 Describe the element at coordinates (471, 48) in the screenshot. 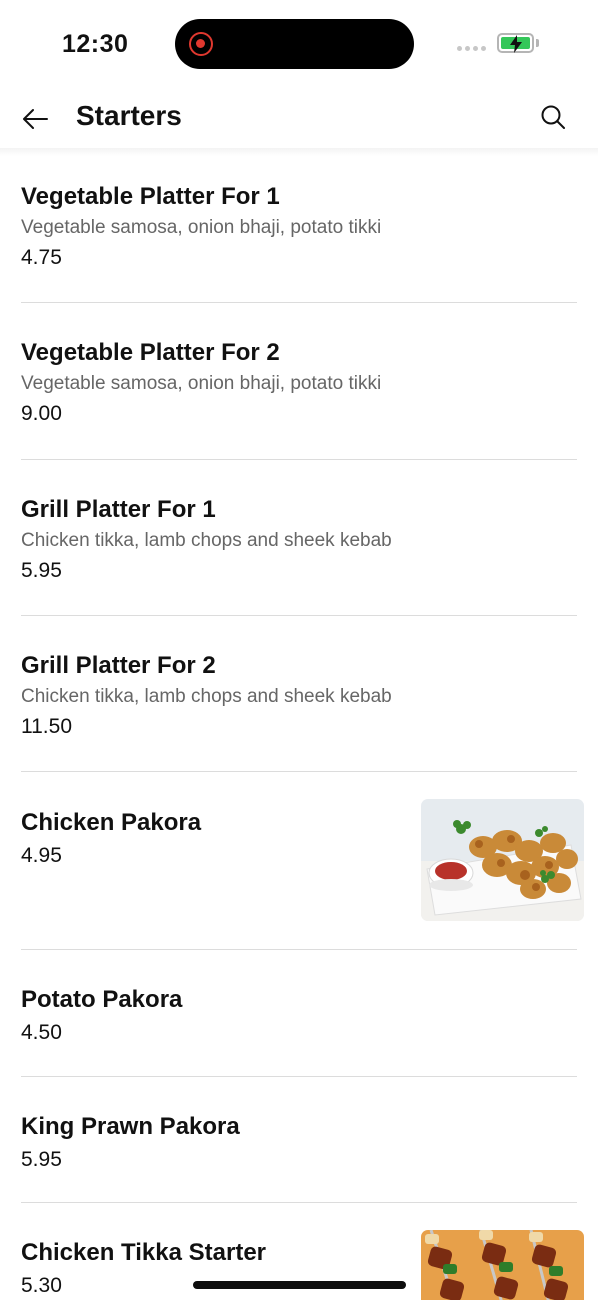

I see `signal-icon` at that location.